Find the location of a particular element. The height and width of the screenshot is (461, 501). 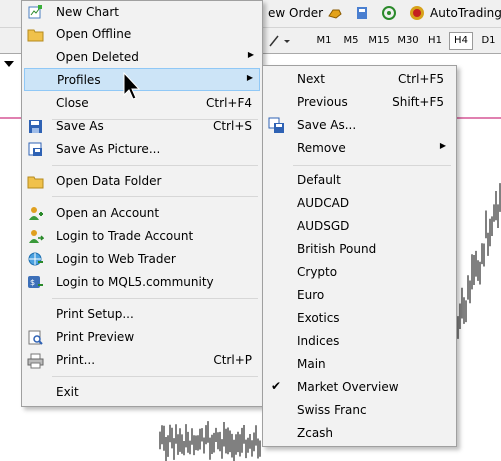

menu-item-label: Market Overview is located at coordinates (348, 387).